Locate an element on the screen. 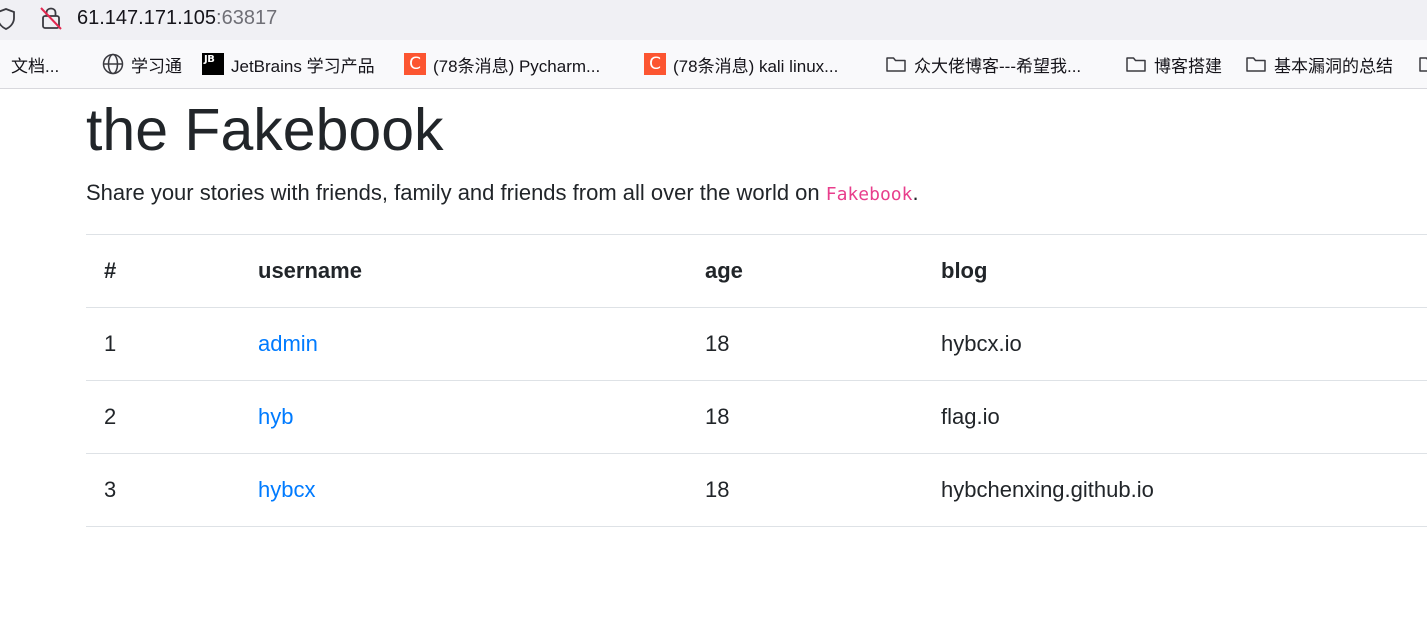 Image resolution: width=1427 pixels, height=623 pixels. bookmark-xuexitong: 学习通 is located at coordinates (142, 64).